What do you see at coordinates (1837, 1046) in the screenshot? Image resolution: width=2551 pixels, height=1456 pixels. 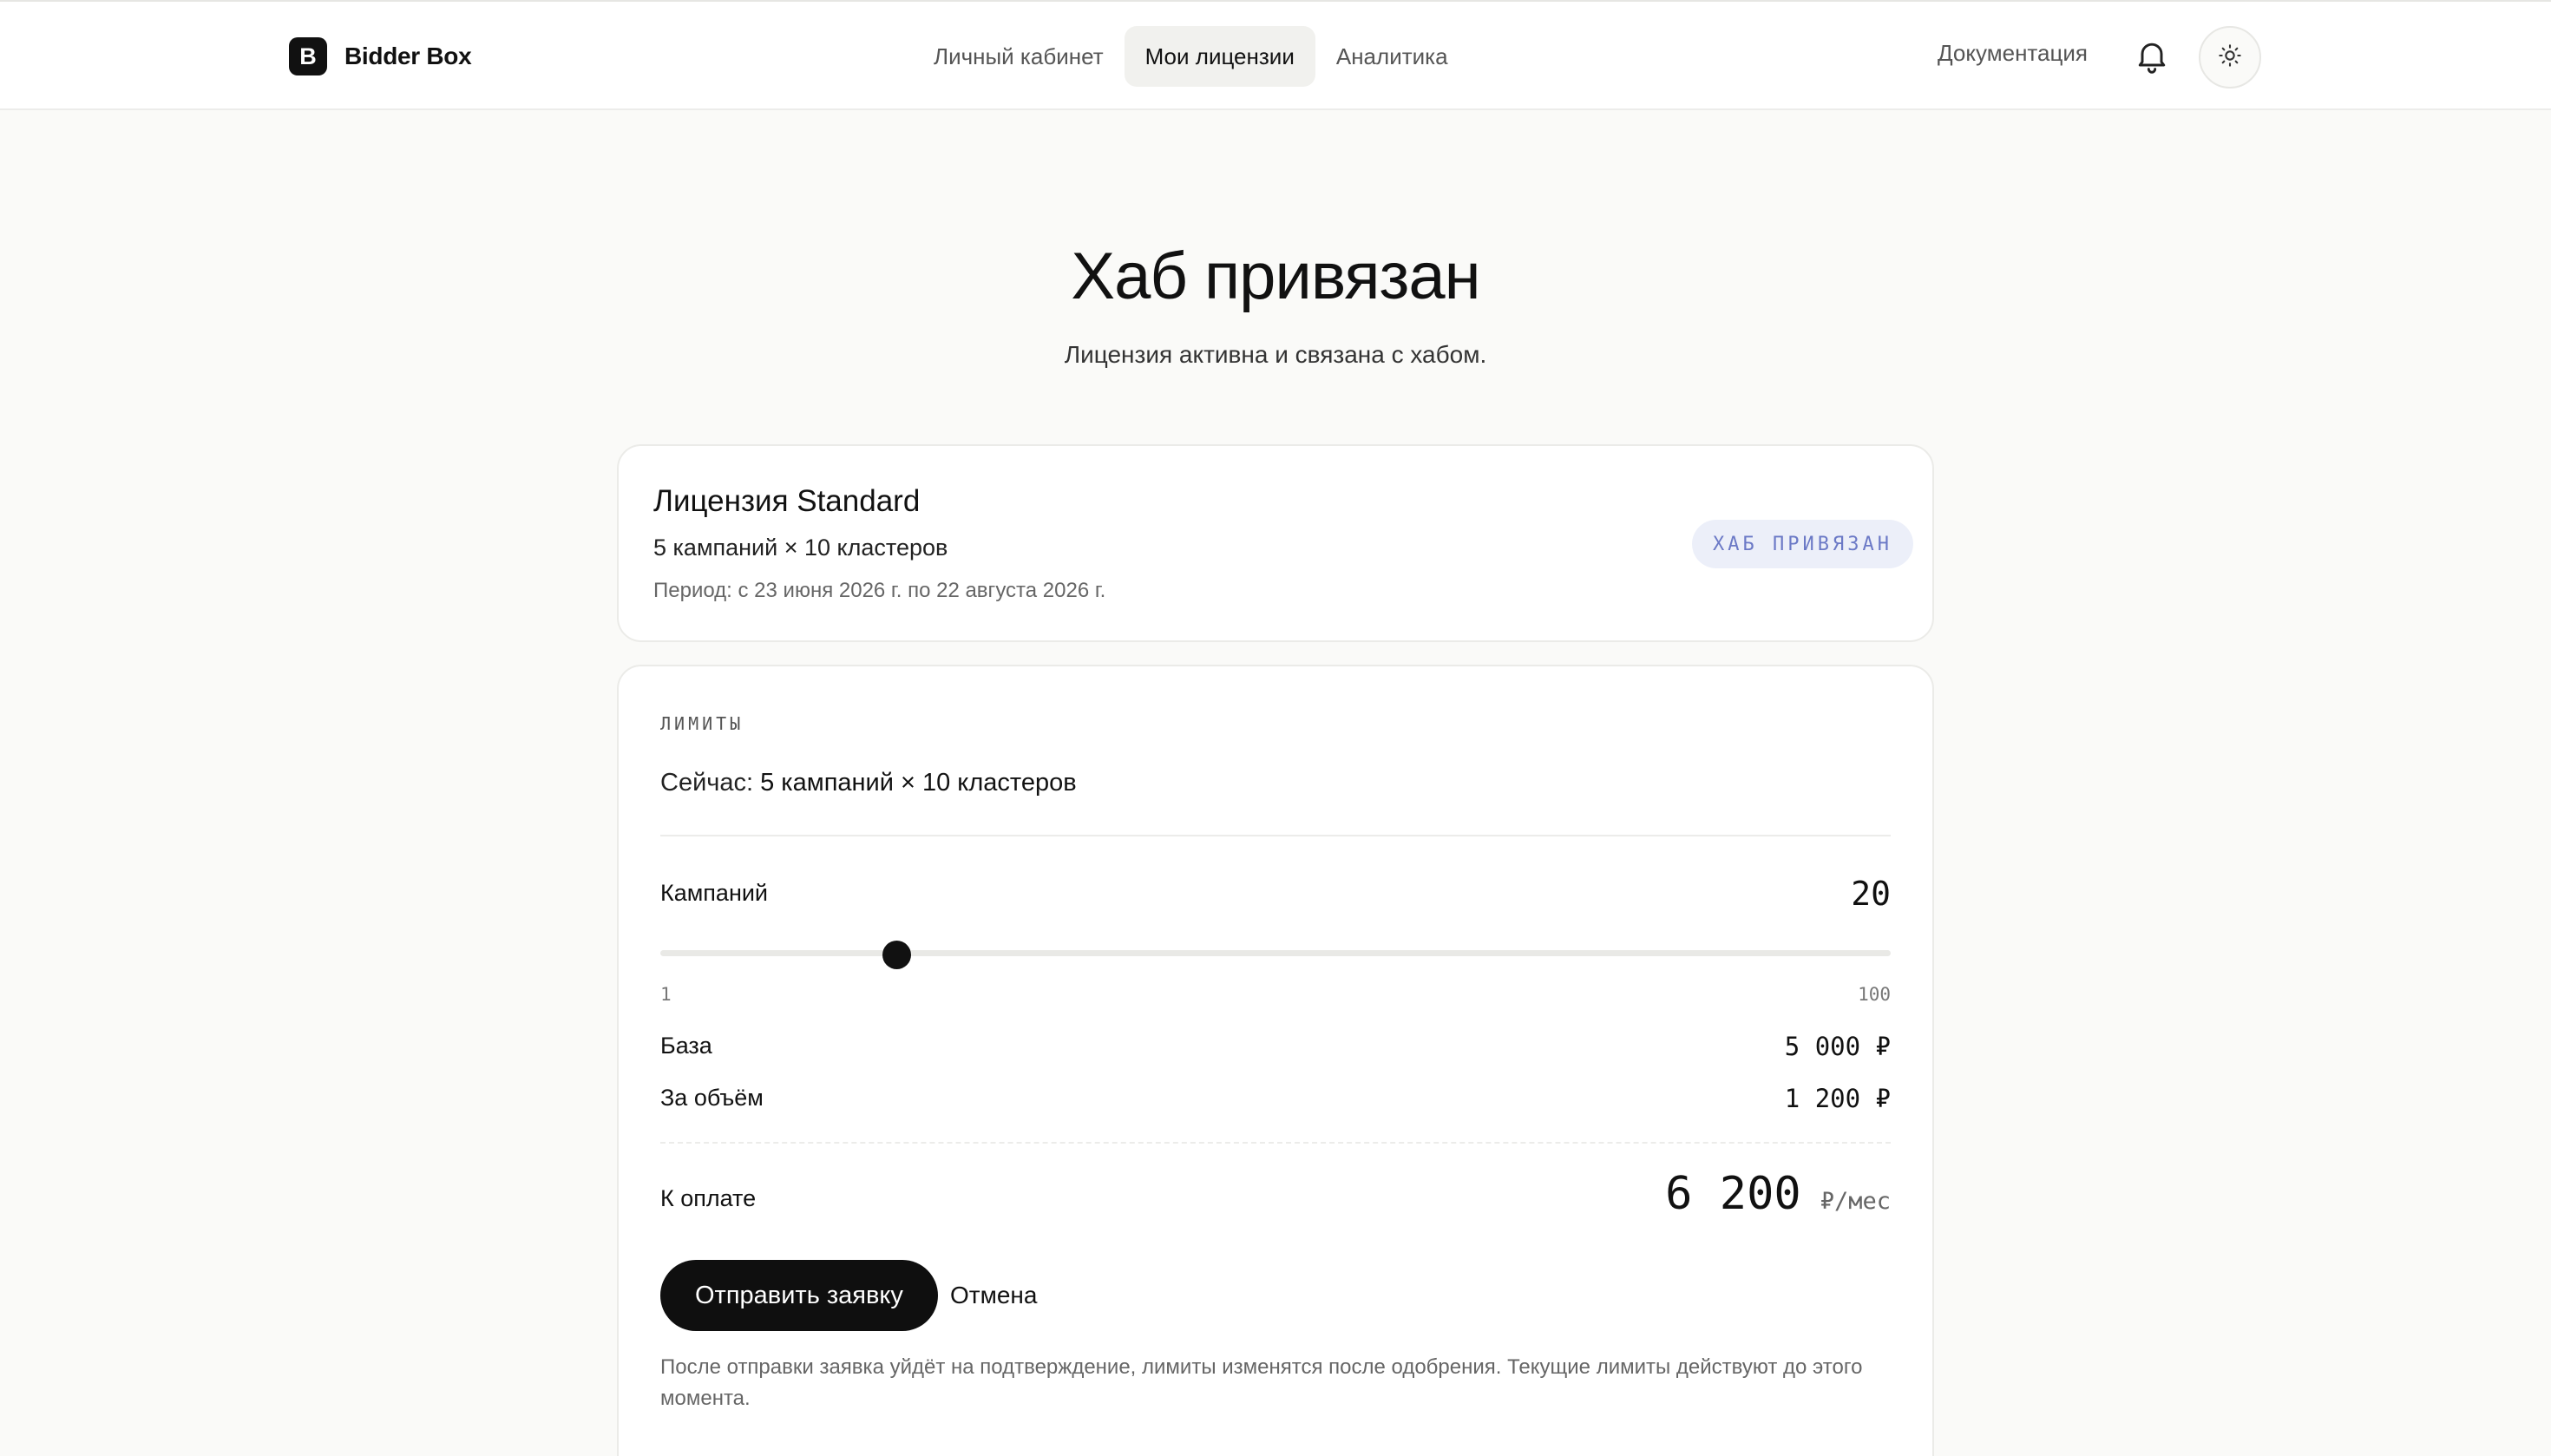 I see `base-value: 5 000 ₽` at bounding box center [1837, 1046].